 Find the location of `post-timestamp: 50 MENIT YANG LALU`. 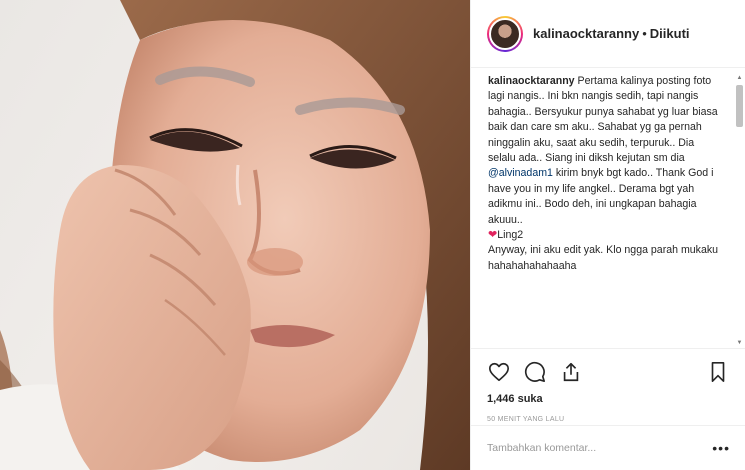

post-timestamp: 50 MENIT YANG LALU is located at coordinates (608, 419).